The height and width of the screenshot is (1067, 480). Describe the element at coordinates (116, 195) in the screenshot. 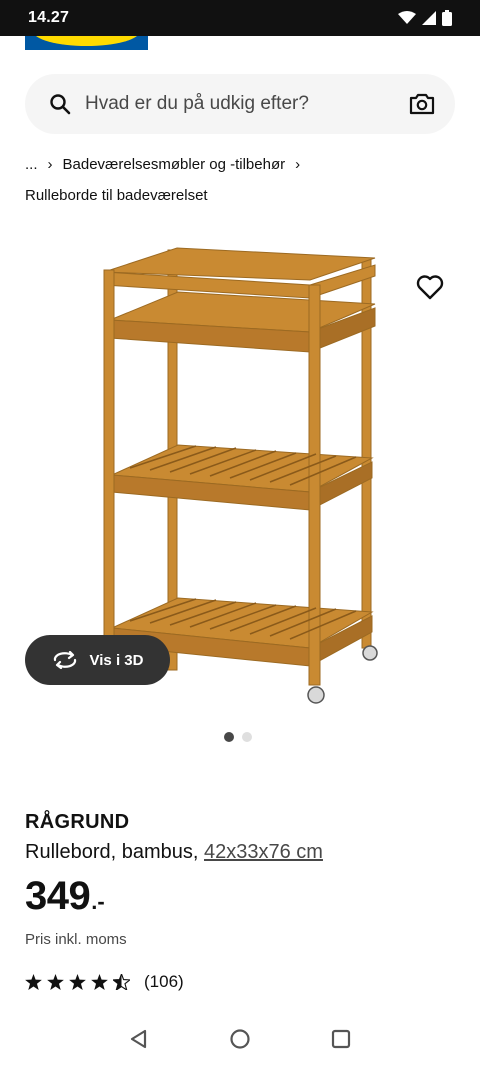

I see `breadcrumb-subcategory: Rulleborde til badeværelset` at that location.